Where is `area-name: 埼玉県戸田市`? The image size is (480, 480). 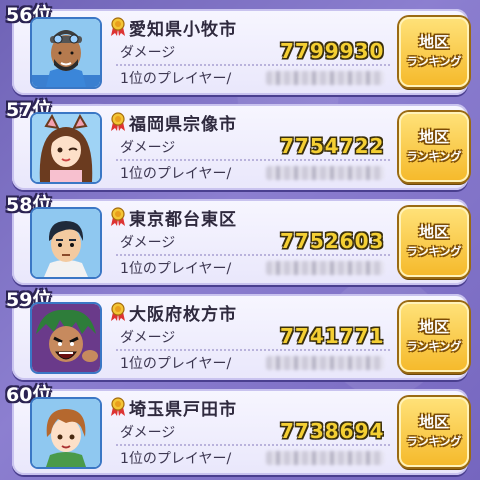
area-name: 埼玉県戸田市 is located at coordinates (183, 410).